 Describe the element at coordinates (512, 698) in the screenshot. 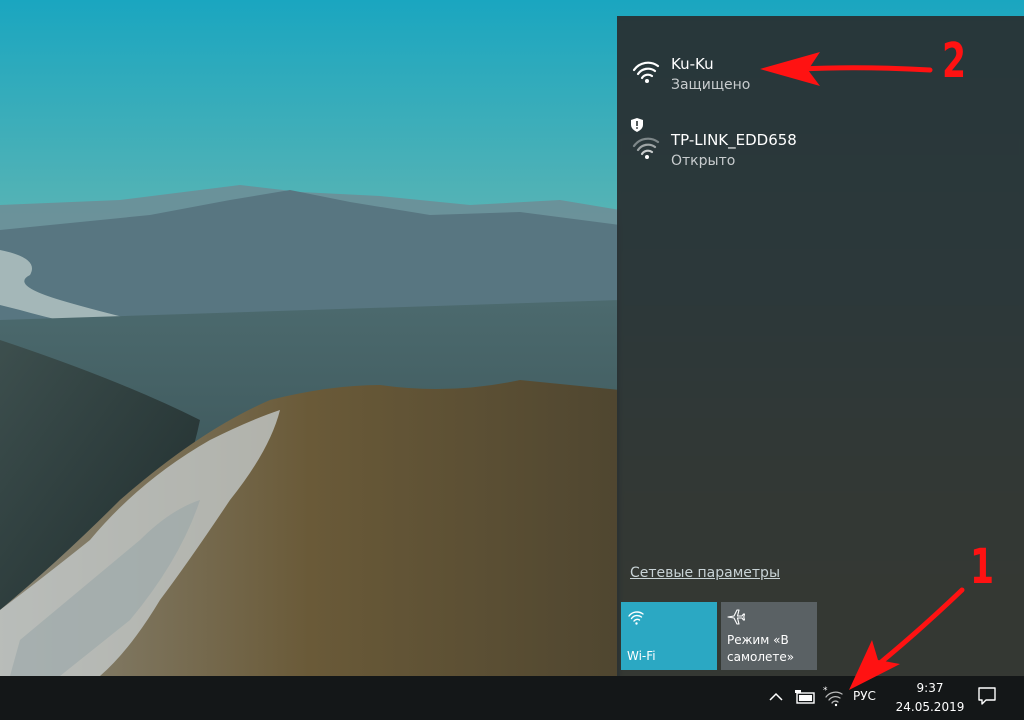

I see `taskbar: * РУС 9:37 24.05.2019` at that location.